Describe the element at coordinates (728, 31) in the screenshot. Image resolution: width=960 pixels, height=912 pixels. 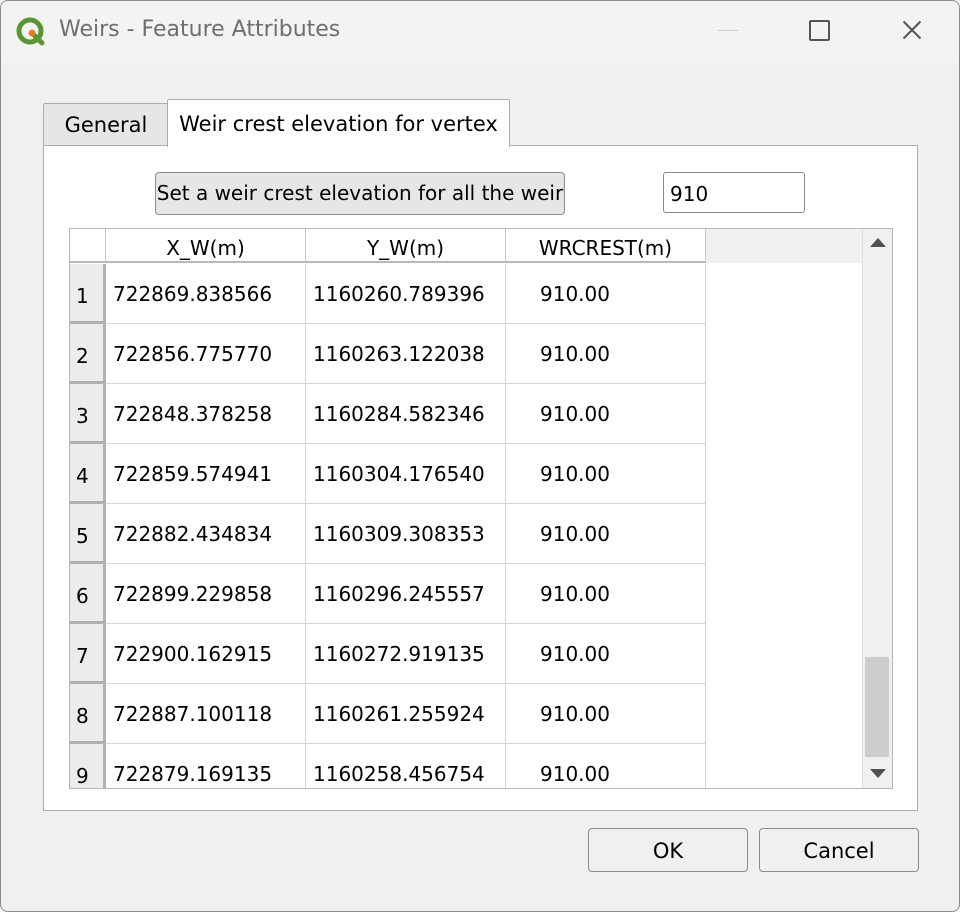
I see `minimize-icon` at that location.